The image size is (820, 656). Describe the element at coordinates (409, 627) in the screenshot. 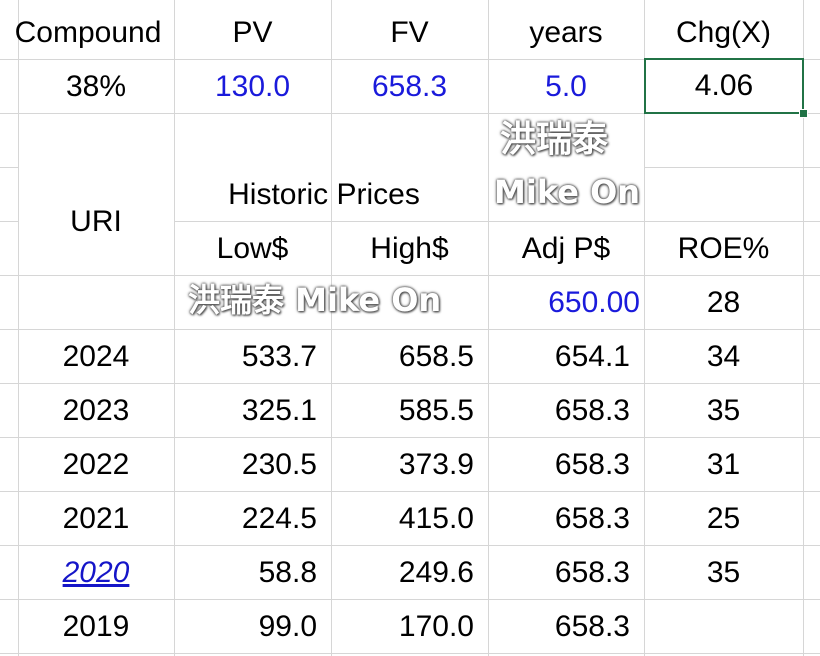

I see `high-cell: 170.0` at that location.